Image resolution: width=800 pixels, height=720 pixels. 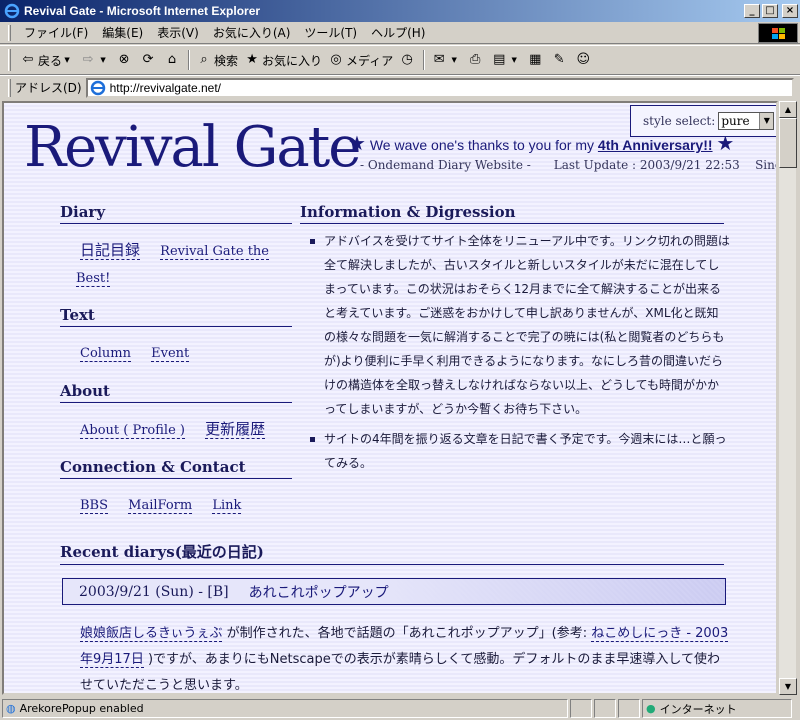 I want to click on about-profile-link: About ( Profile ), so click(x=132, y=431).